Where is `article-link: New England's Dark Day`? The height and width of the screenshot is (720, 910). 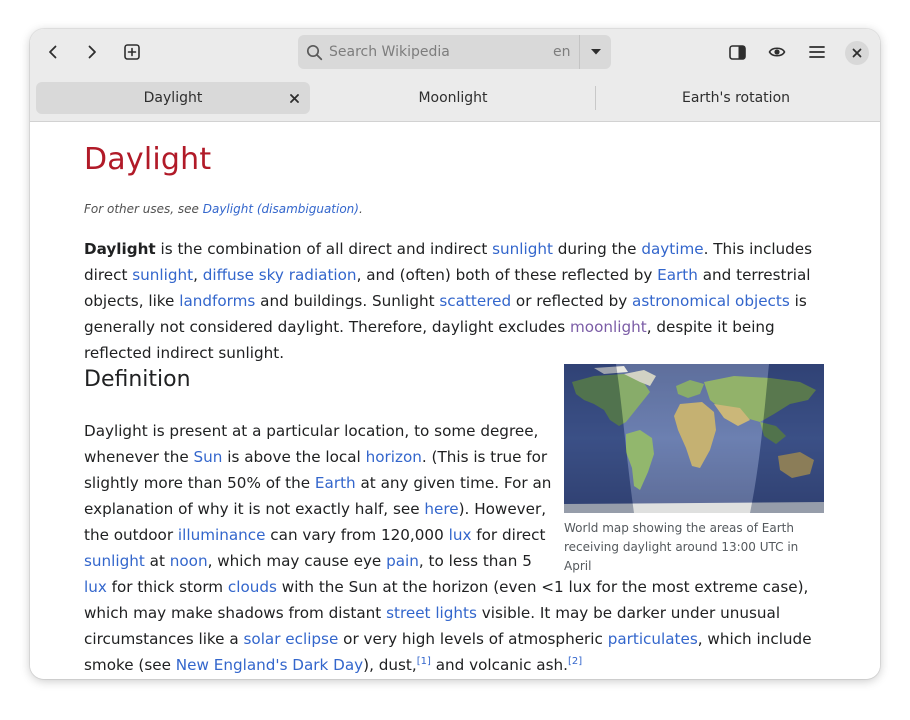
article-link: New England's Dark Day is located at coordinates (269, 665).